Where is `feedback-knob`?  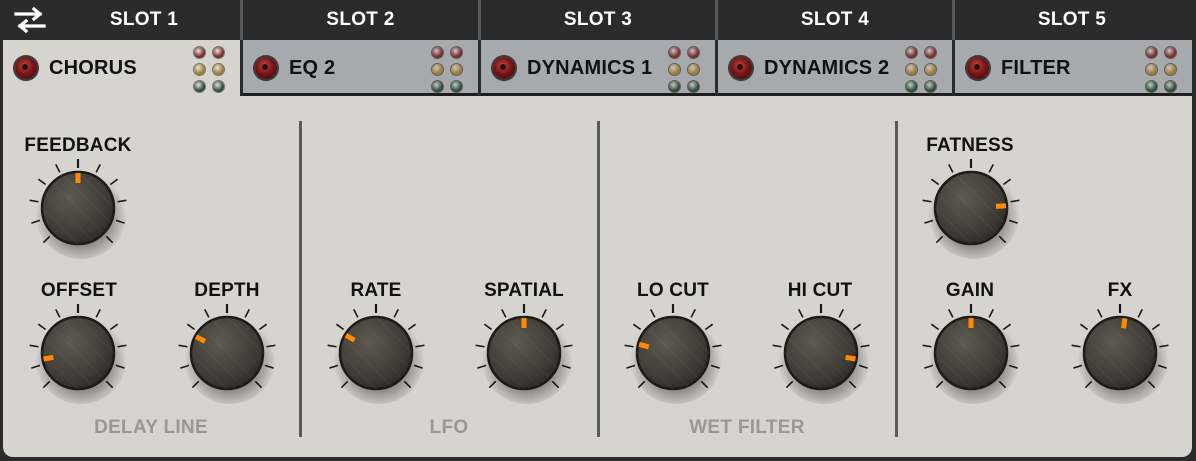
feedback-knob is located at coordinates (78, 208).